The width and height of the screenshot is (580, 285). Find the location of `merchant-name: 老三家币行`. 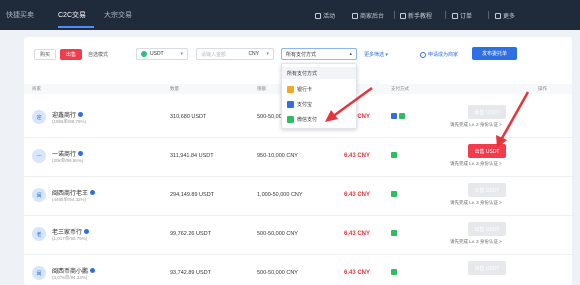

merchant-name: 老三家币行 is located at coordinates (71, 231).